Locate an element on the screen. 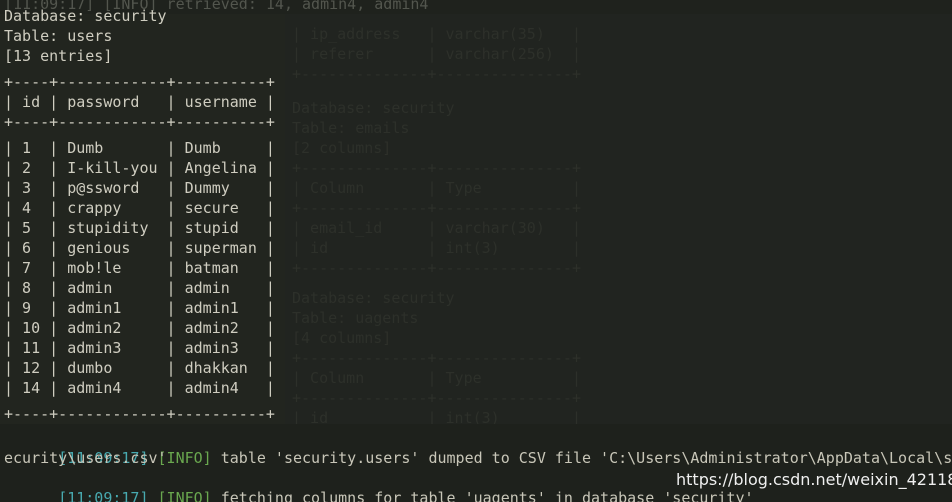 This screenshot has height=502, width=952. table-rule-bottom: +----+------------+----------+ is located at coordinates (139, 414).